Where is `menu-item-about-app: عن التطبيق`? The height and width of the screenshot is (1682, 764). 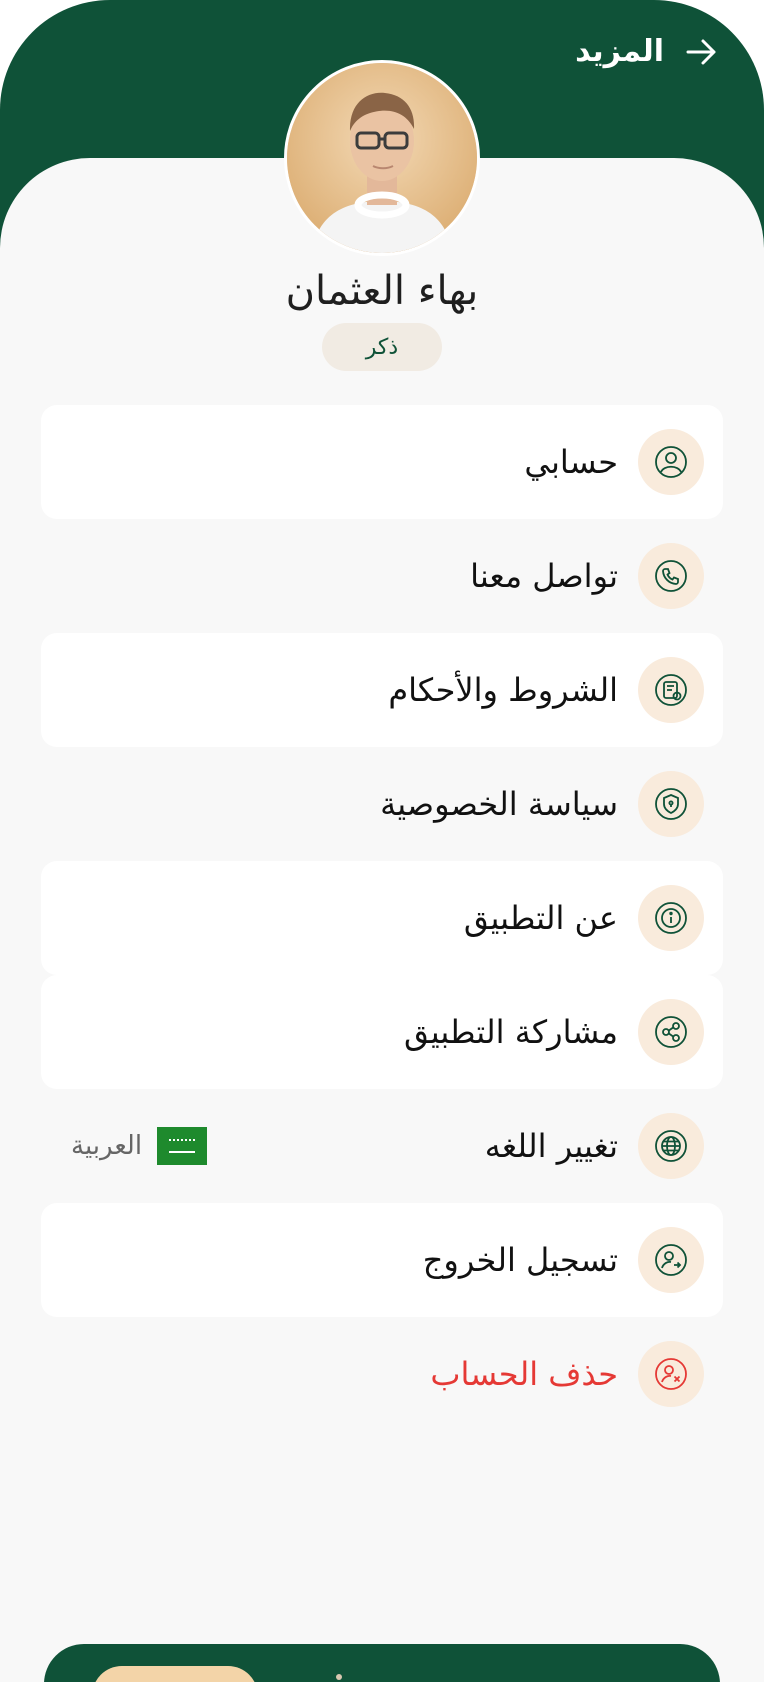
menu-item-about-app: عن التطبيق is located at coordinates (382, 918).